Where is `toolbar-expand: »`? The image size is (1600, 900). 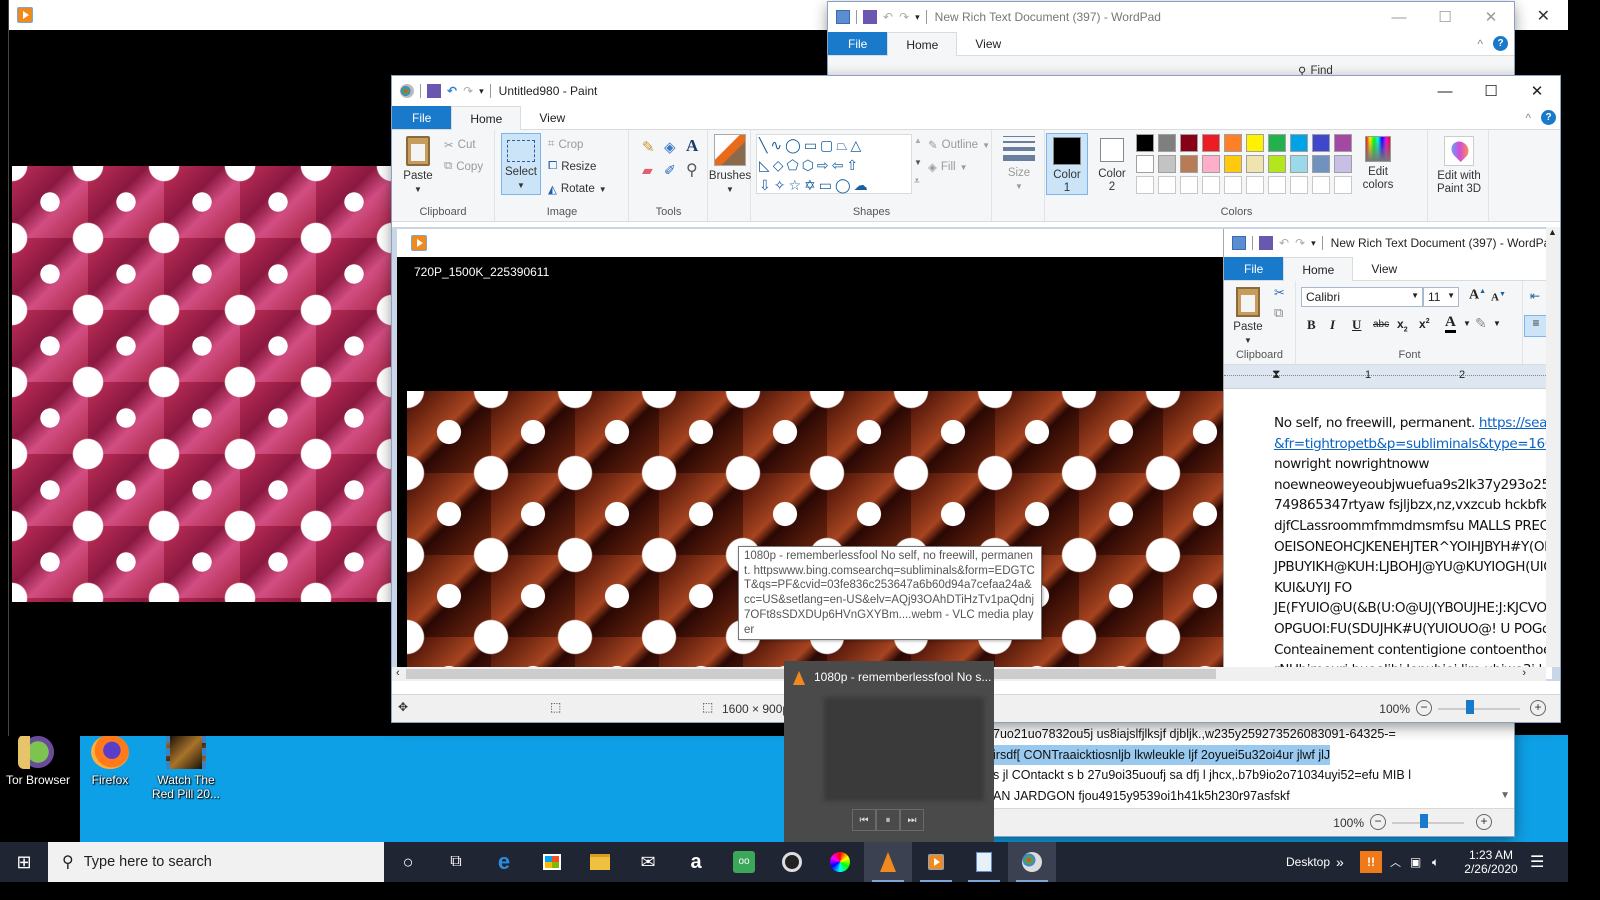
toolbar-expand: » is located at coordinates (1340, 862).